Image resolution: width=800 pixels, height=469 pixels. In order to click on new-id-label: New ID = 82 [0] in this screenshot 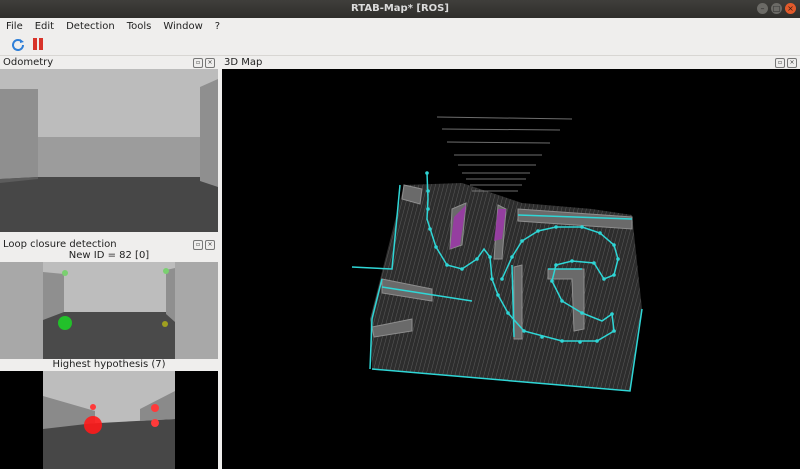, I will do `click(109, 256)`.